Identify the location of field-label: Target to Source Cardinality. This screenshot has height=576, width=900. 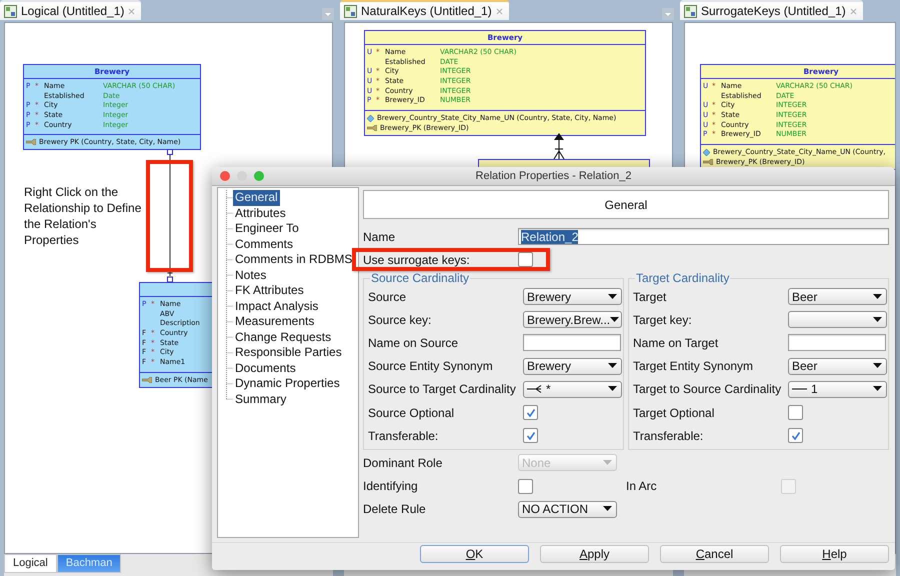
(707, 389).